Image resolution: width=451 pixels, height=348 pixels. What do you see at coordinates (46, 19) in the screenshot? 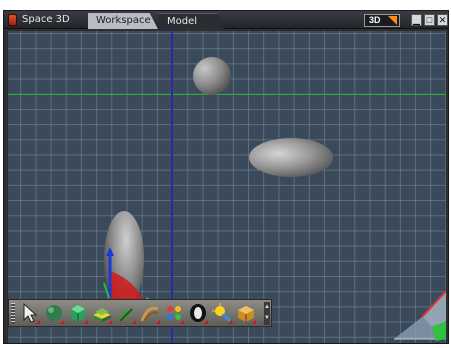
I see `window-title: Space 3D` at bounding box center [46, 19].